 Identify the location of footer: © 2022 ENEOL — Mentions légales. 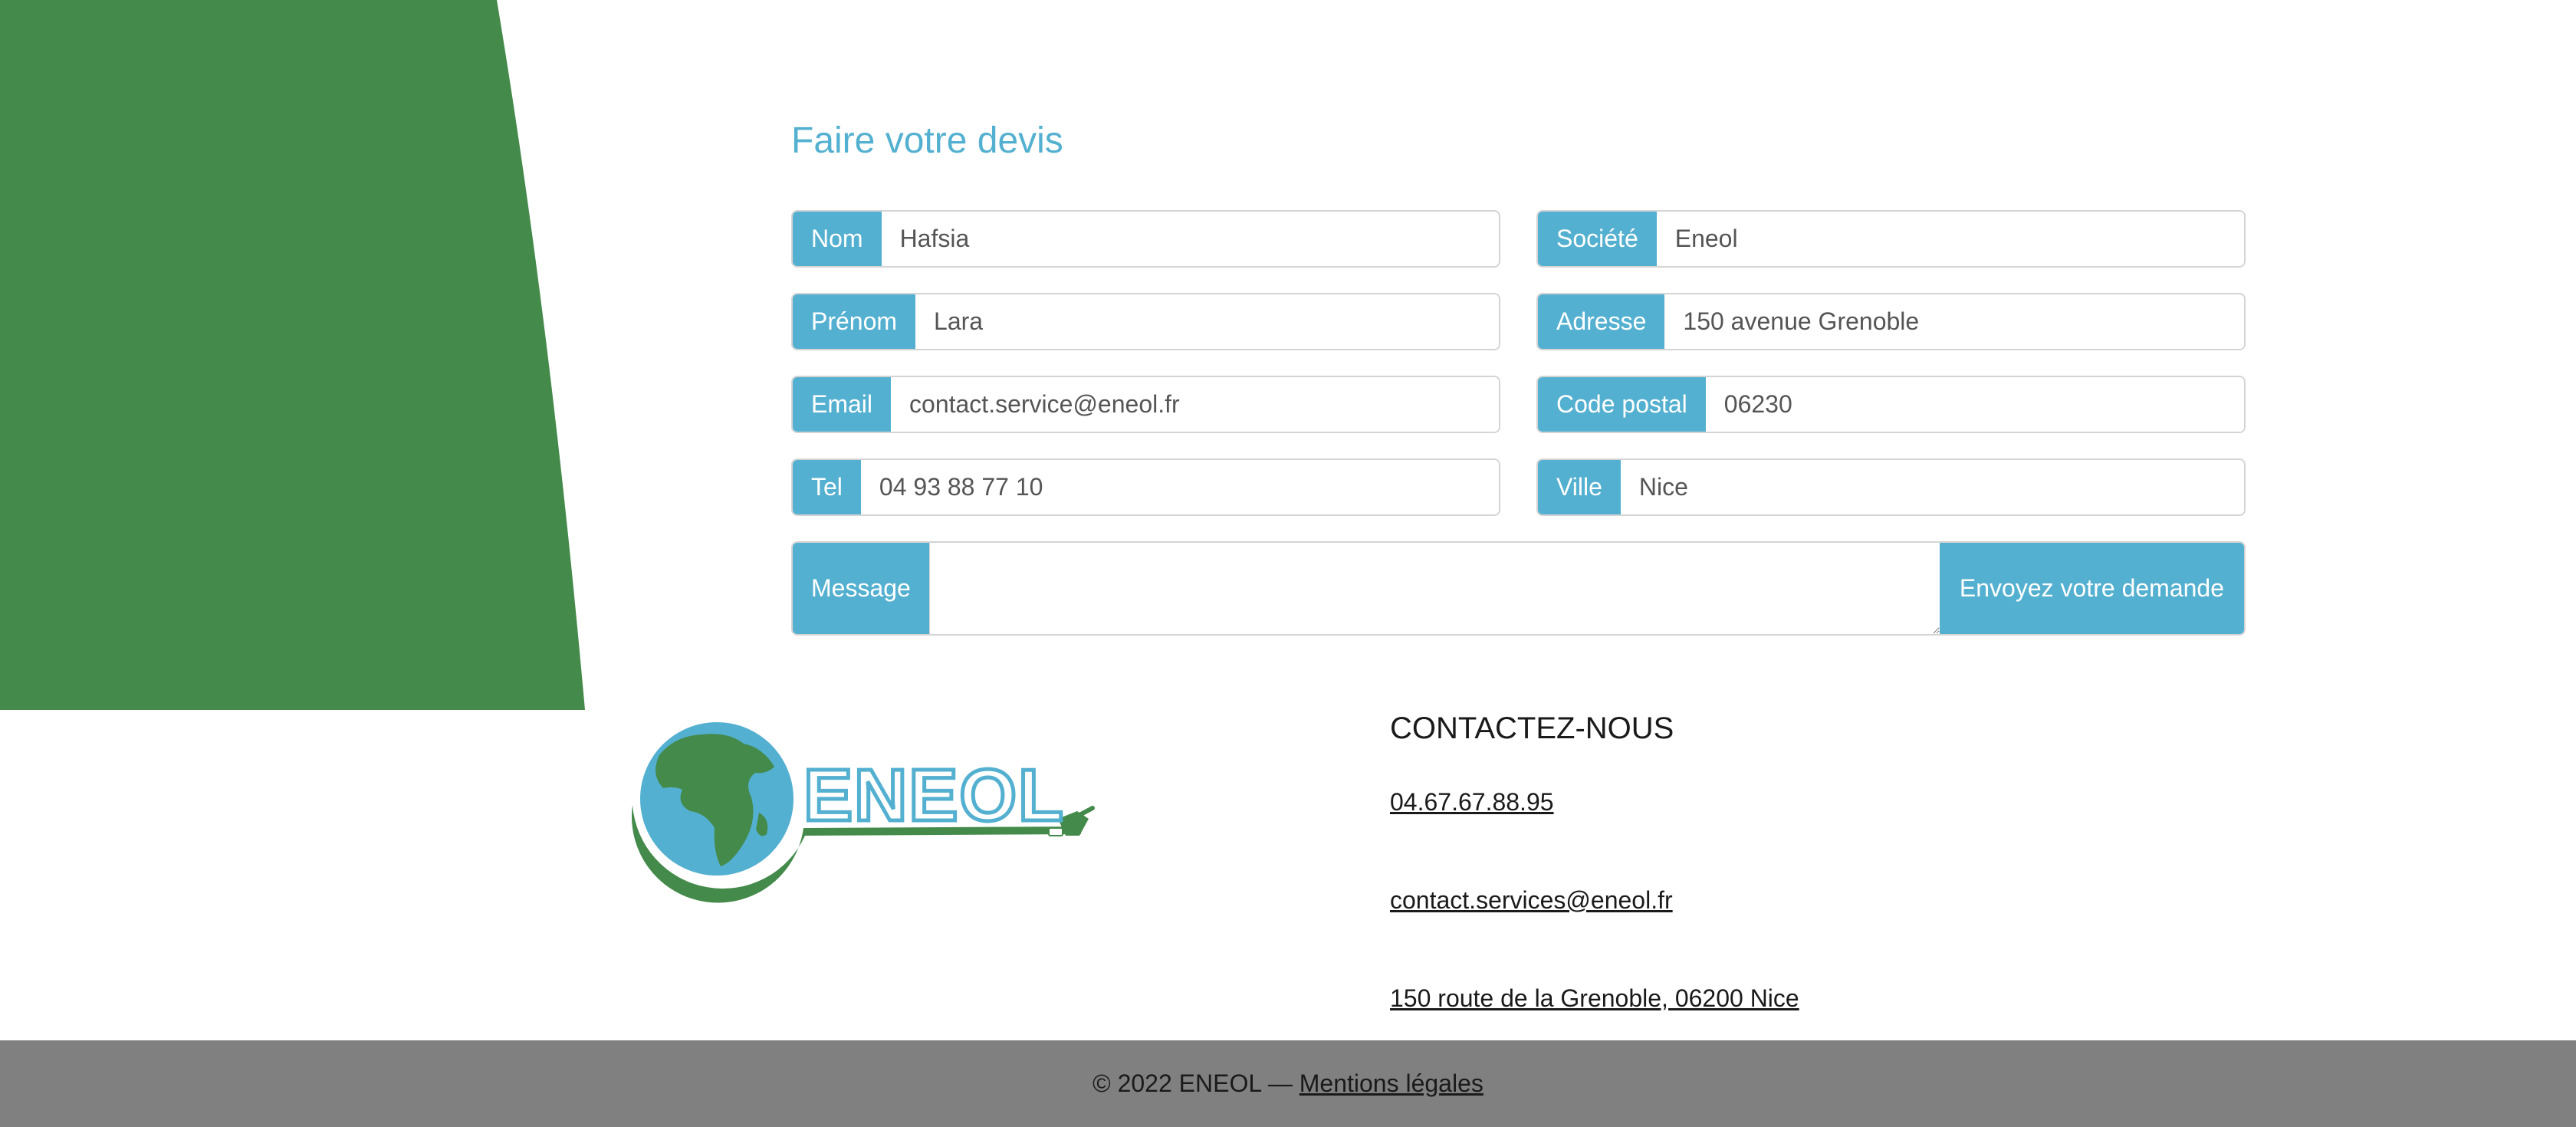
(1288, 1084).